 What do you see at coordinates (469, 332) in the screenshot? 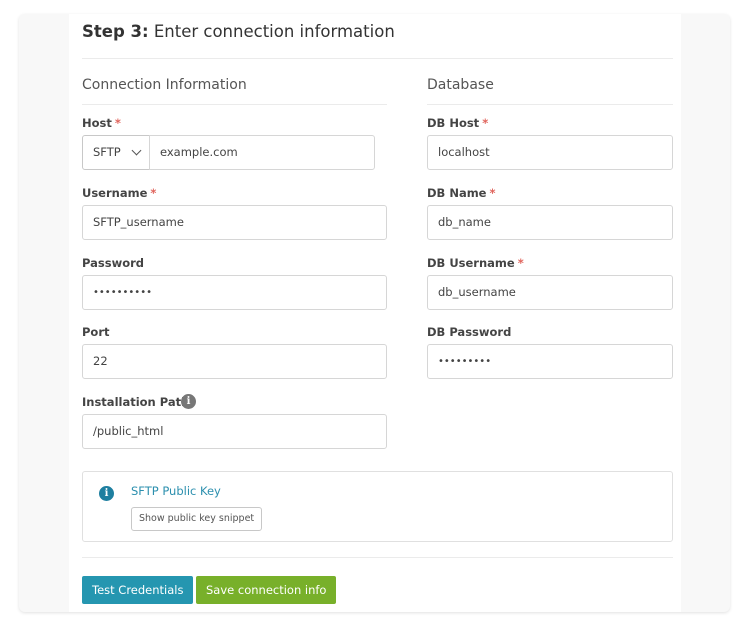
I see `db-password-label: DB Password` at bounding box center [469, 332].